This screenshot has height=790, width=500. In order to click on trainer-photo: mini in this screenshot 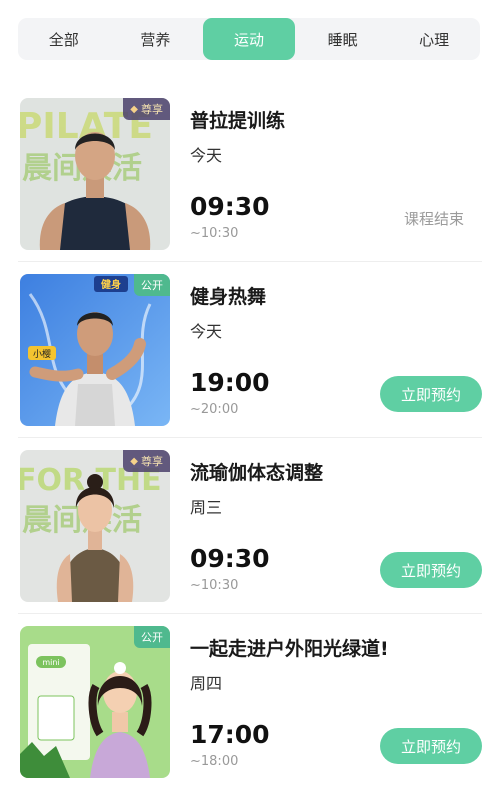, I will do `click(95, 702)`.